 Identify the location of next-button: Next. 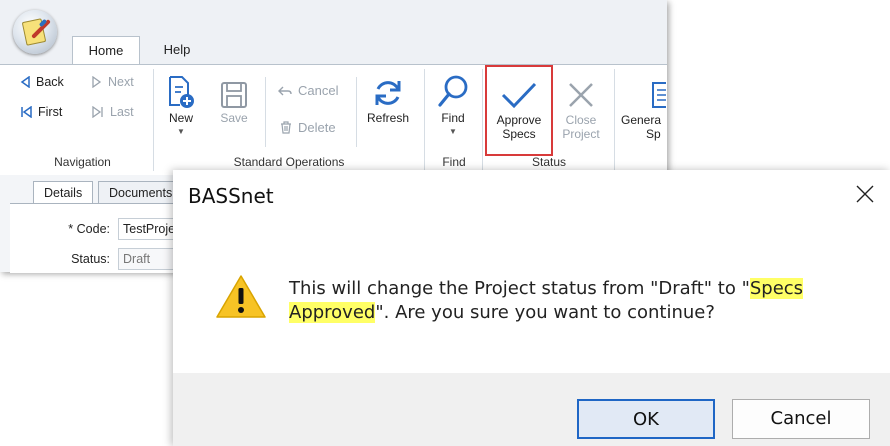
(113, 82).